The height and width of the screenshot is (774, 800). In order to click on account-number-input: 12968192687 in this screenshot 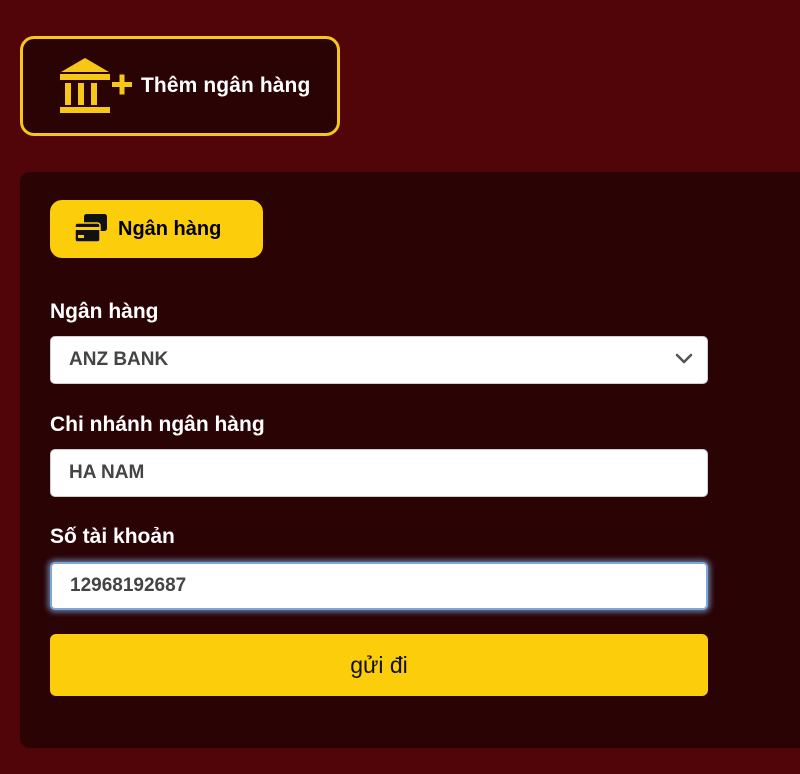, I will do `click(379, 586)`.